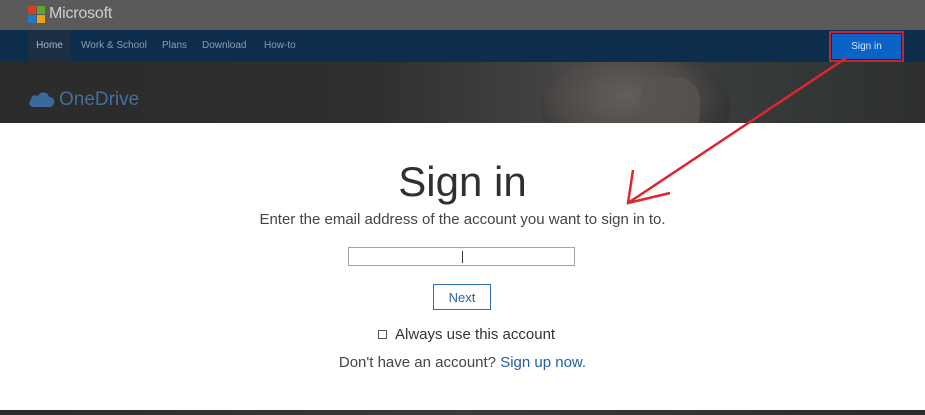 The height and width of the screenshot is (415, 925). Describe the element at coordinates (462, 181) in the screenshot. I see `dialog-title: Sign in` at that location.